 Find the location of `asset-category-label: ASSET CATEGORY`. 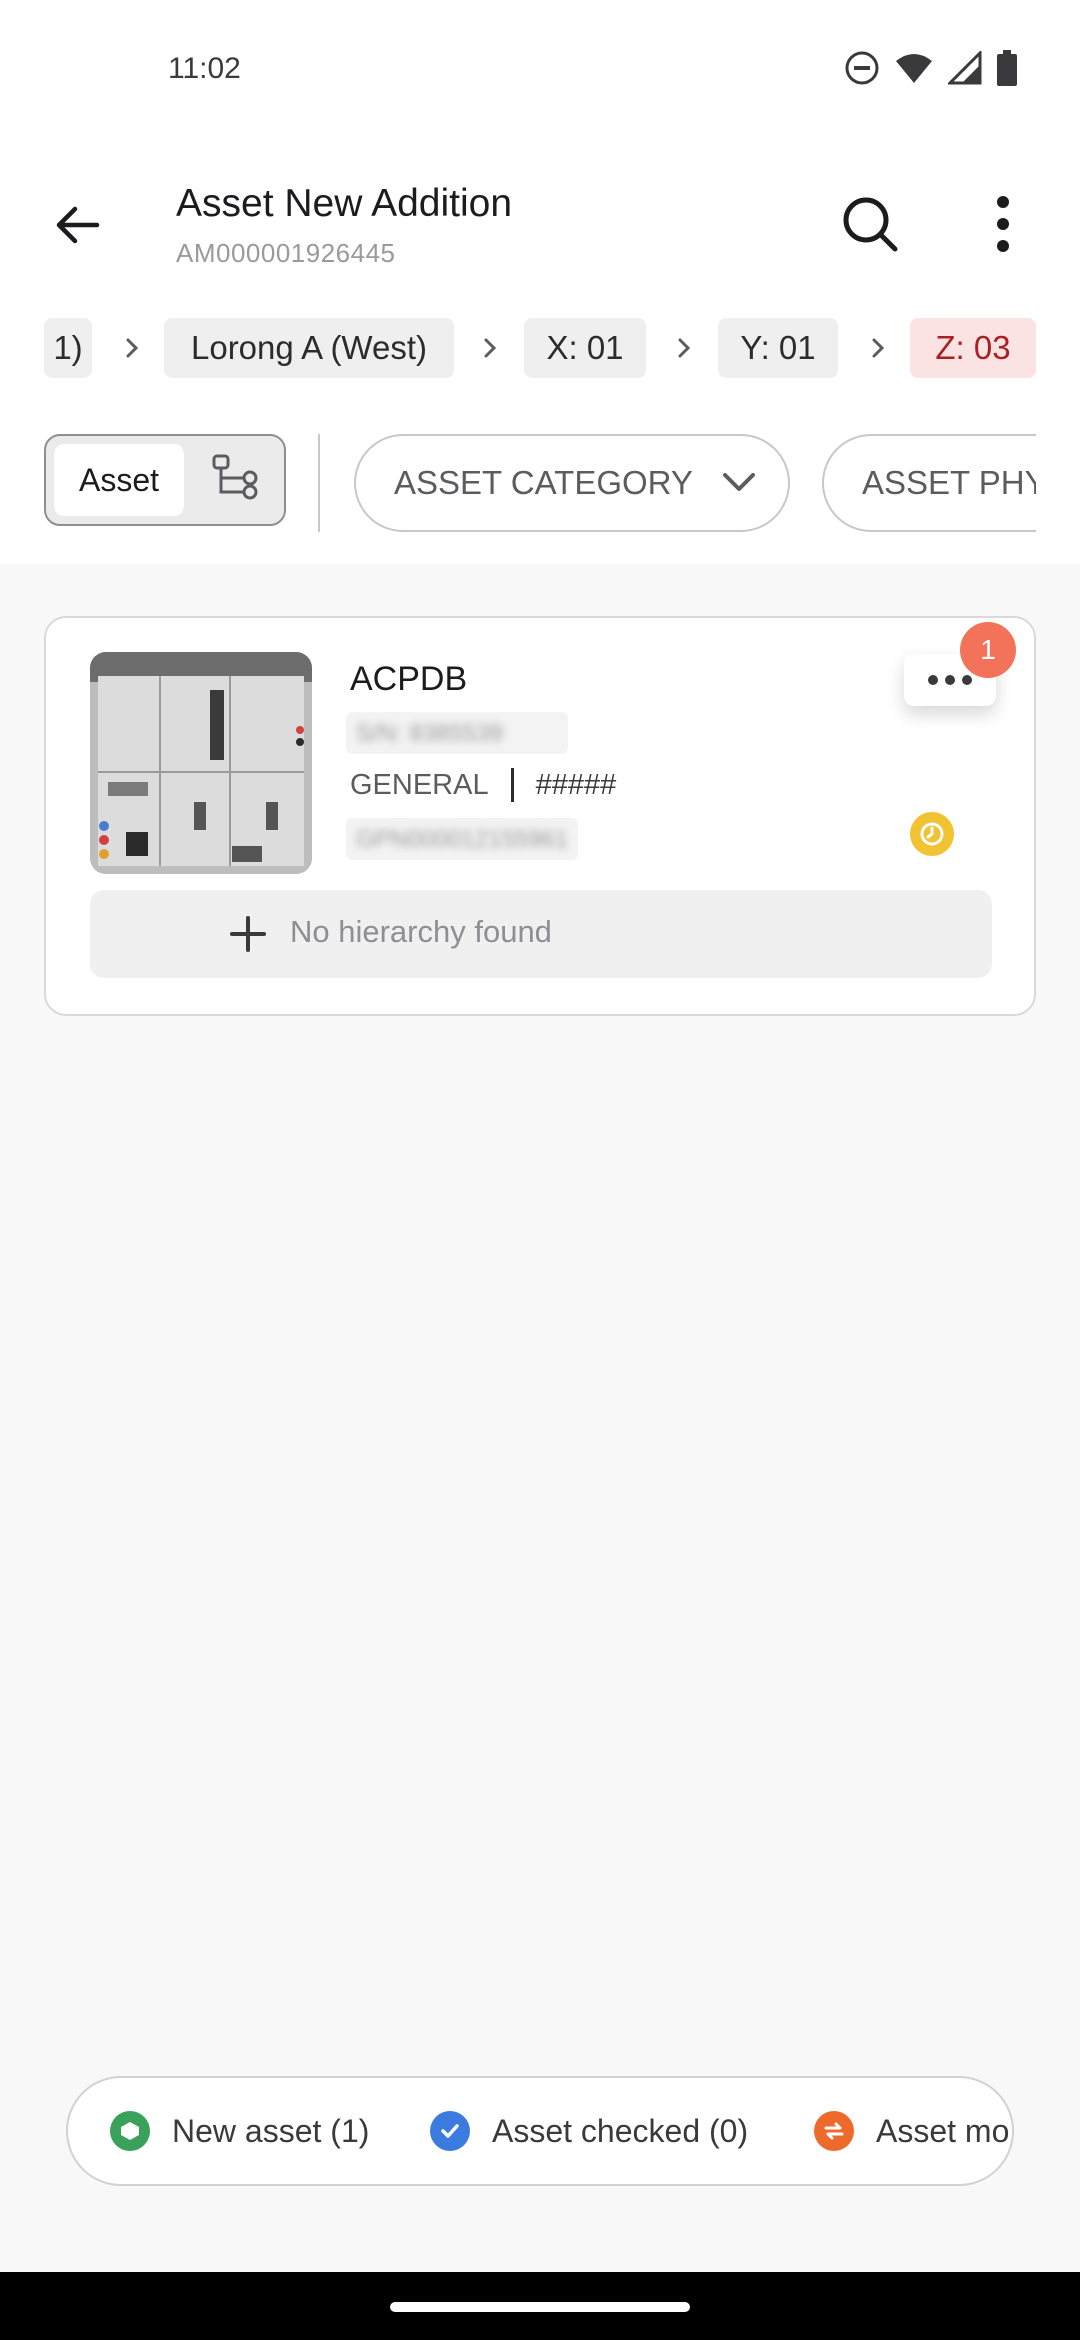

asset-category-label: ASSET CATEGORY is located at coordinates (543, 482).